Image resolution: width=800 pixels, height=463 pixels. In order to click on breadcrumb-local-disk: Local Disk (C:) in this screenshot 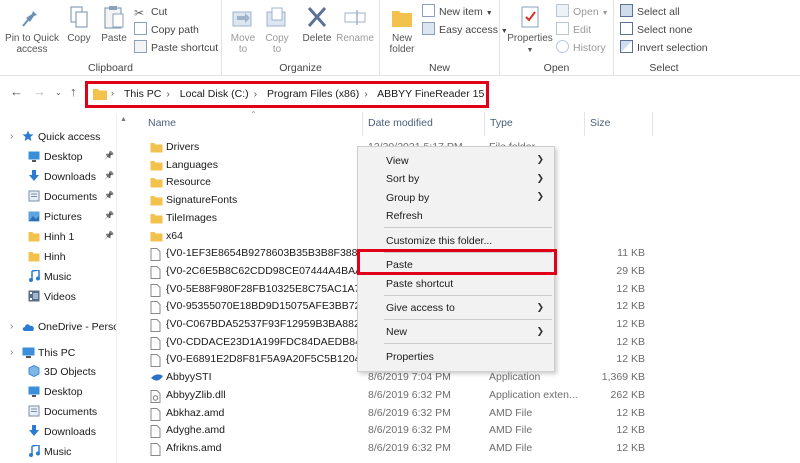, I will do `click(214, 94)`.